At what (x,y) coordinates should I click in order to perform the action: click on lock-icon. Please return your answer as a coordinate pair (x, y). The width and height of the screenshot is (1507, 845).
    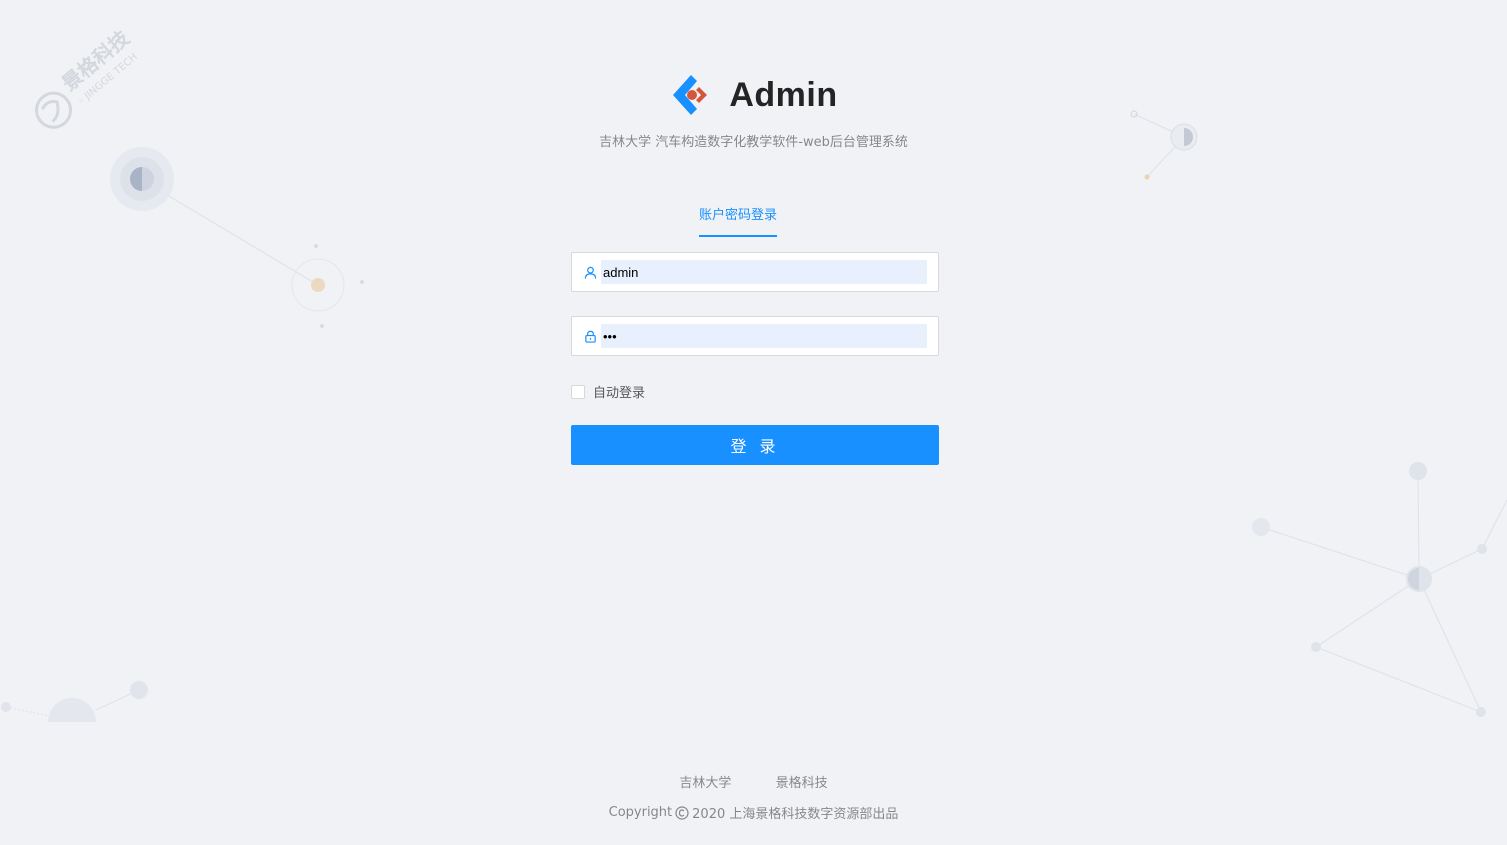
    Looking at the image, I should click on (590, 336).